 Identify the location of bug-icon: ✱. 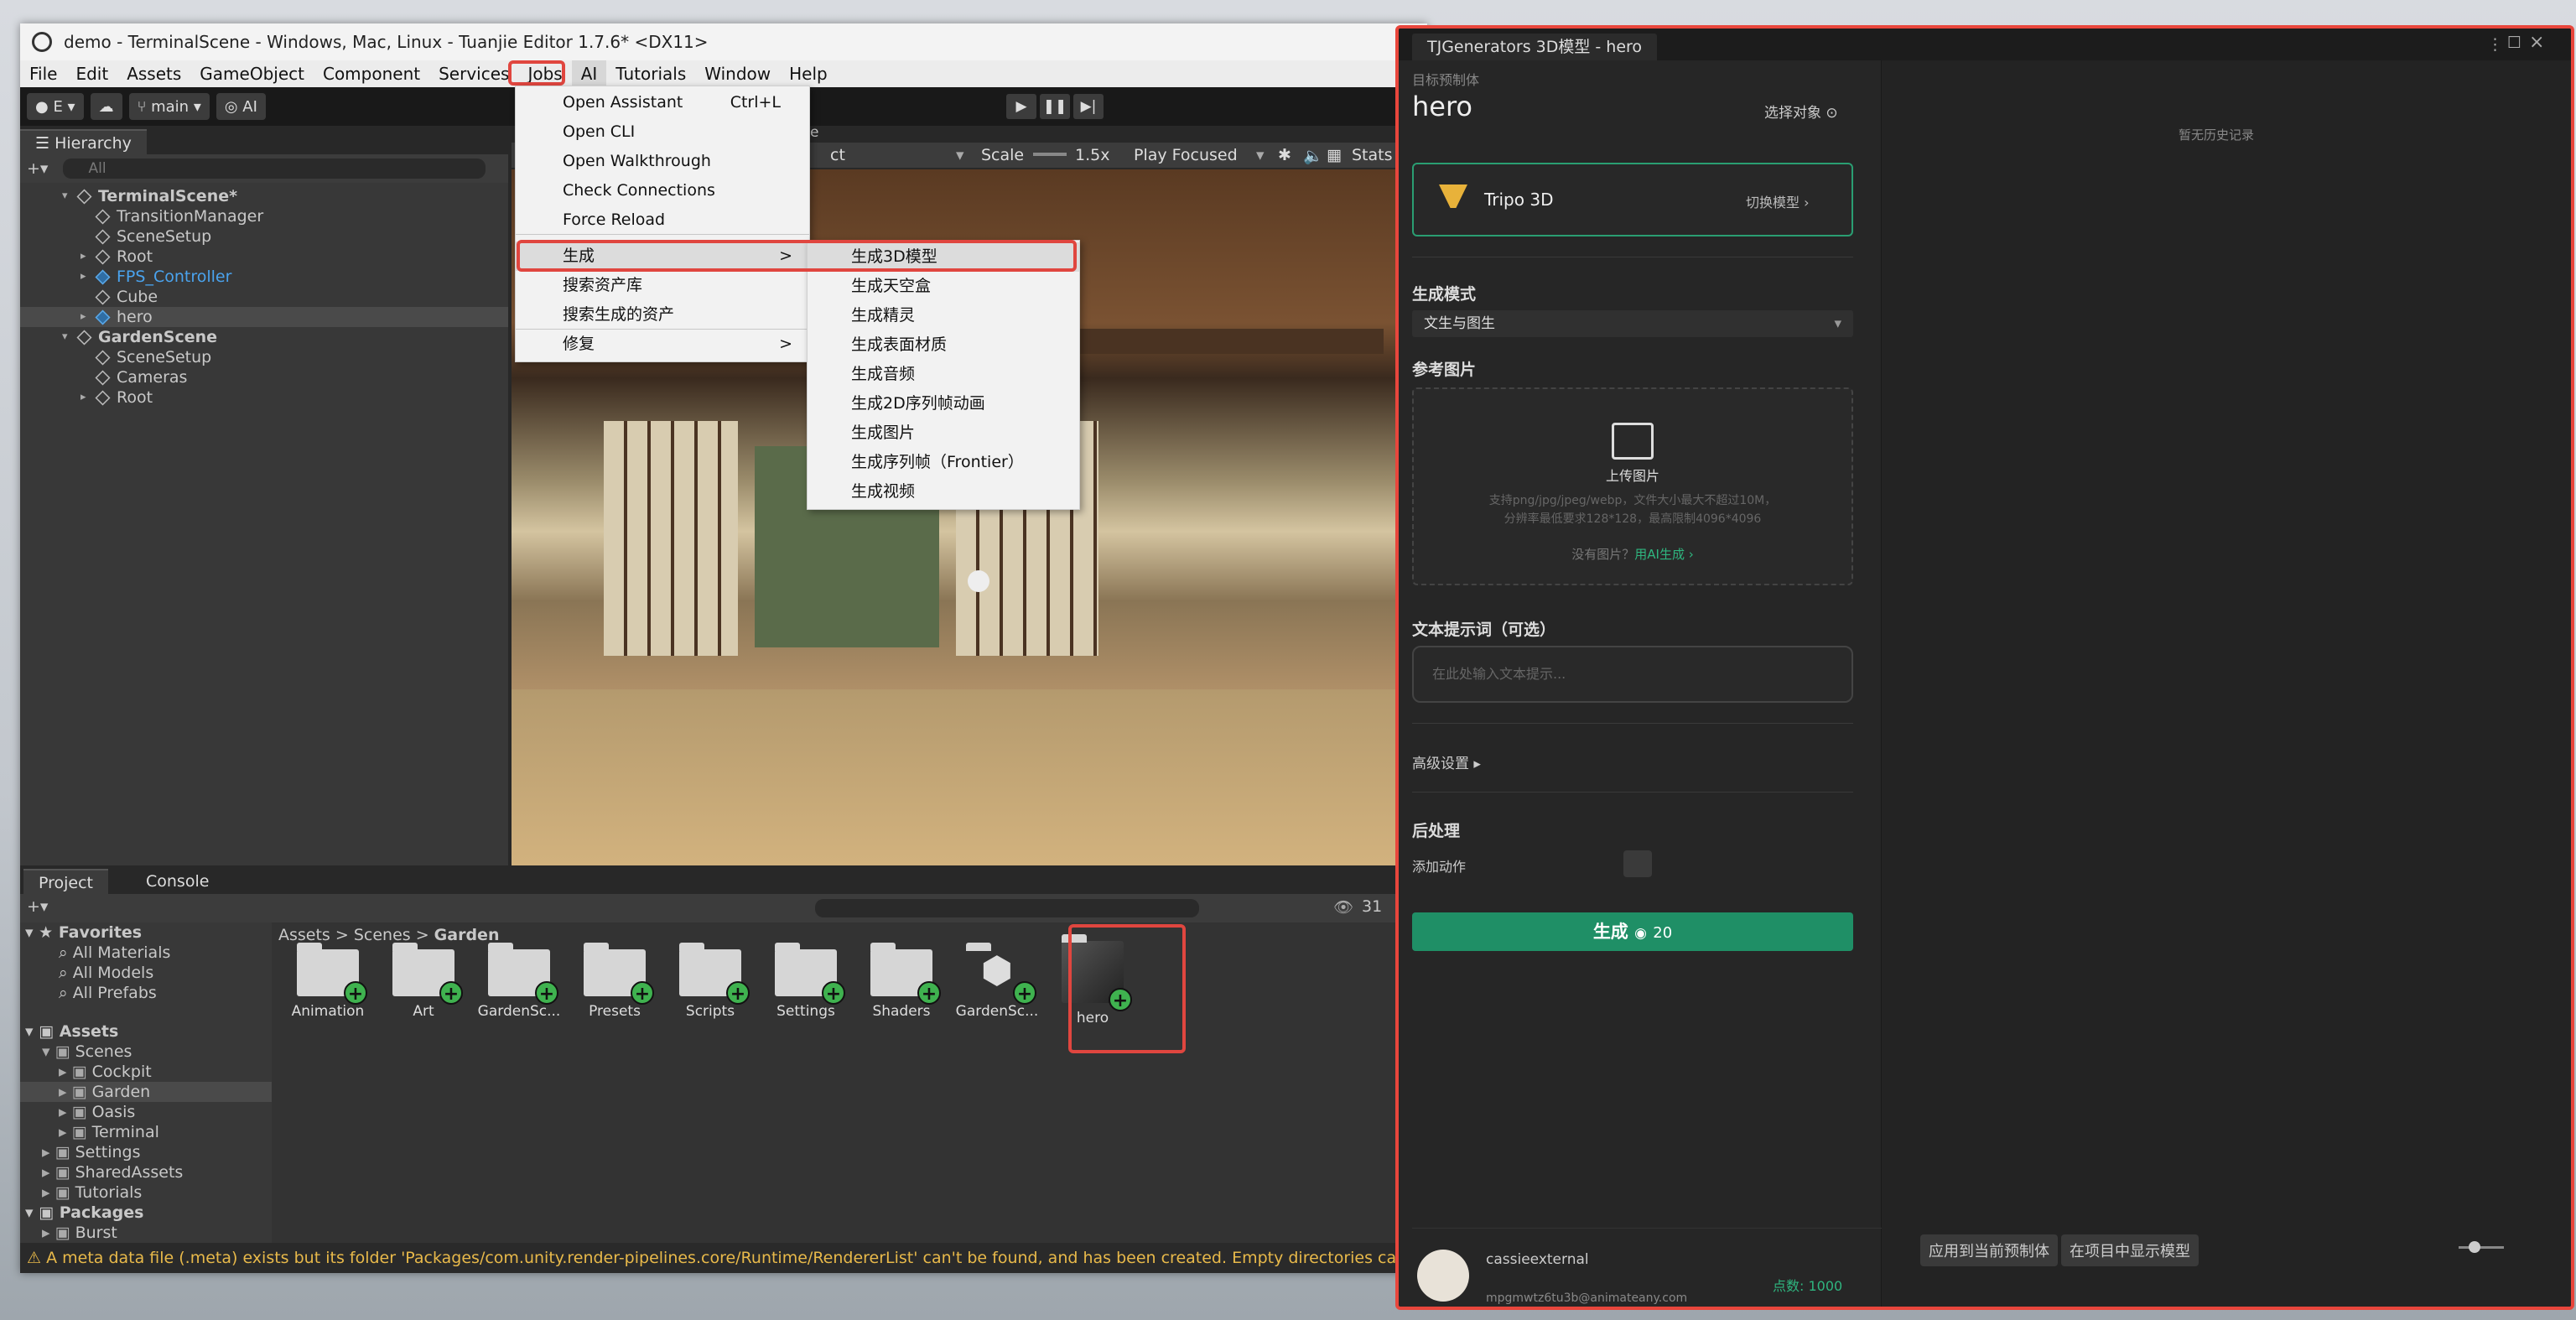
(1284, 155).